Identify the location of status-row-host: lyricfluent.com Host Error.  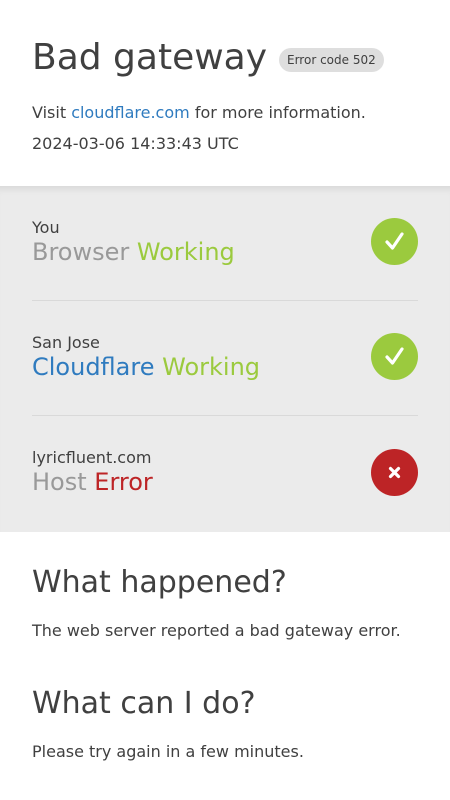
(225, 473).